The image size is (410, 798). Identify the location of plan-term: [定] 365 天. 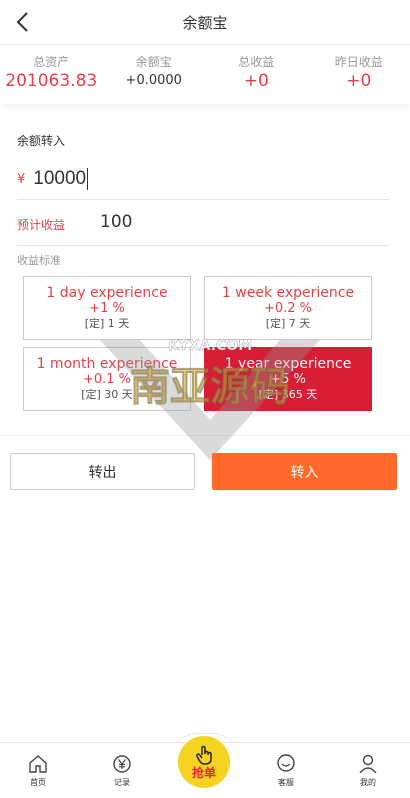
(288, 394).